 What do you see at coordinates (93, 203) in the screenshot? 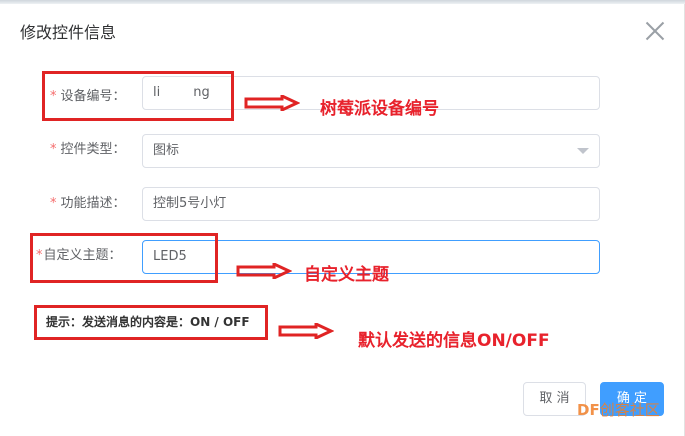
I see `description-label-text: 功能描述：` at bounding box center [93, 203].